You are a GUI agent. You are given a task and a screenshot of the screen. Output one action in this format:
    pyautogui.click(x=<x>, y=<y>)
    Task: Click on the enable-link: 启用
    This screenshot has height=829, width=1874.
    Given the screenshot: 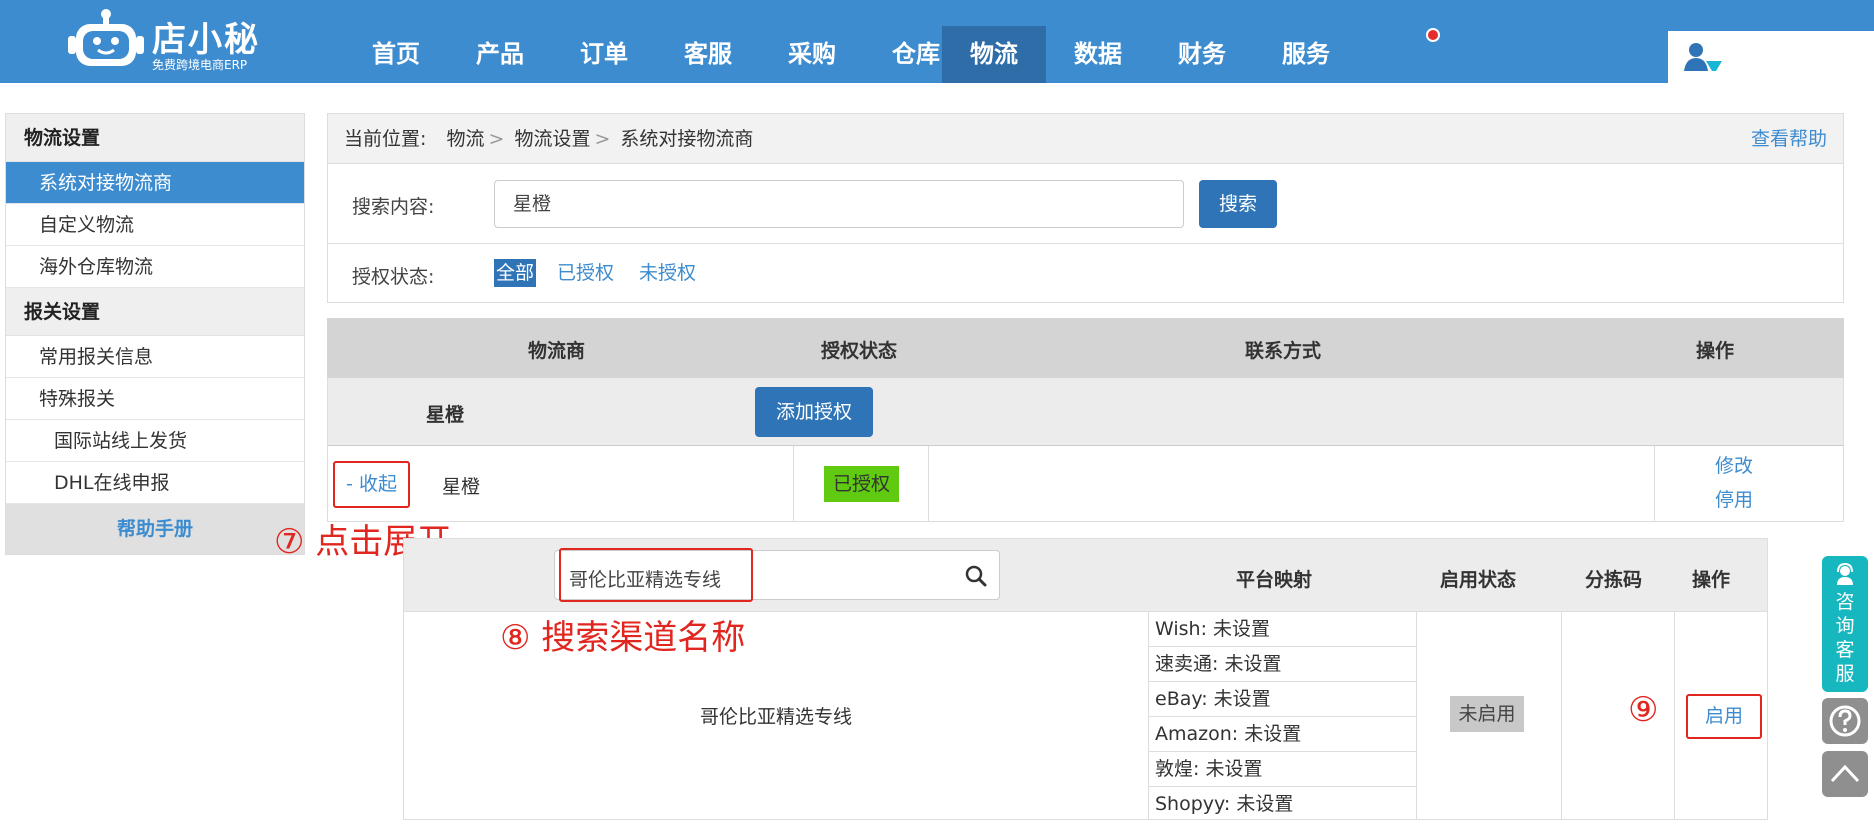 What is the action you would take?
    pyautogui.click(x=1724, y=716)
    